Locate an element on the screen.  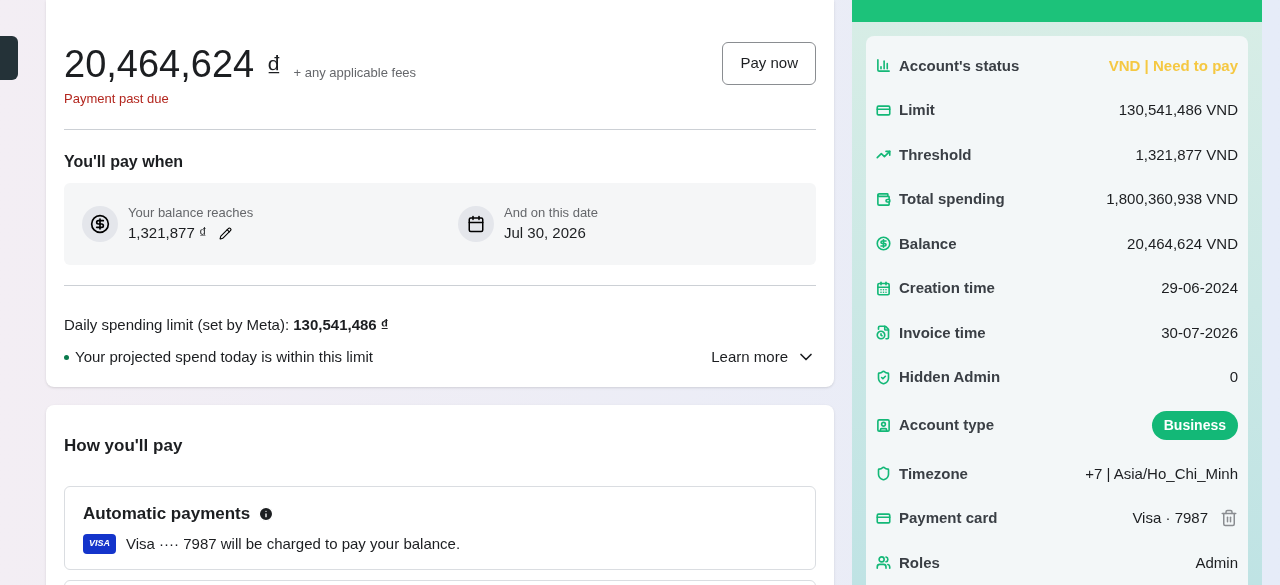
method-title: Automatic payments is located at coordinates (167, 514).